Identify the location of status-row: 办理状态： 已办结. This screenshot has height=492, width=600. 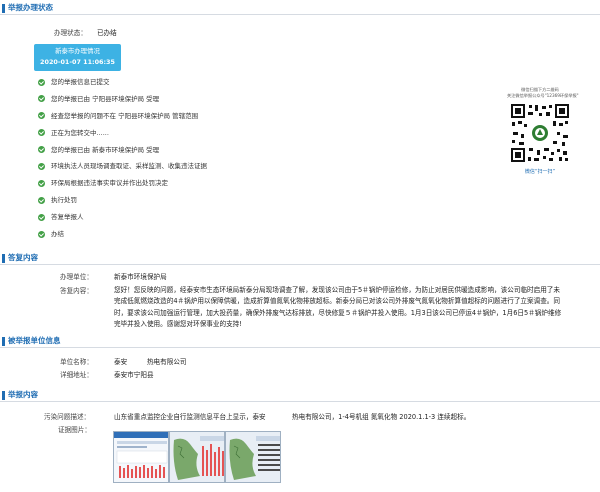
(85, 32).